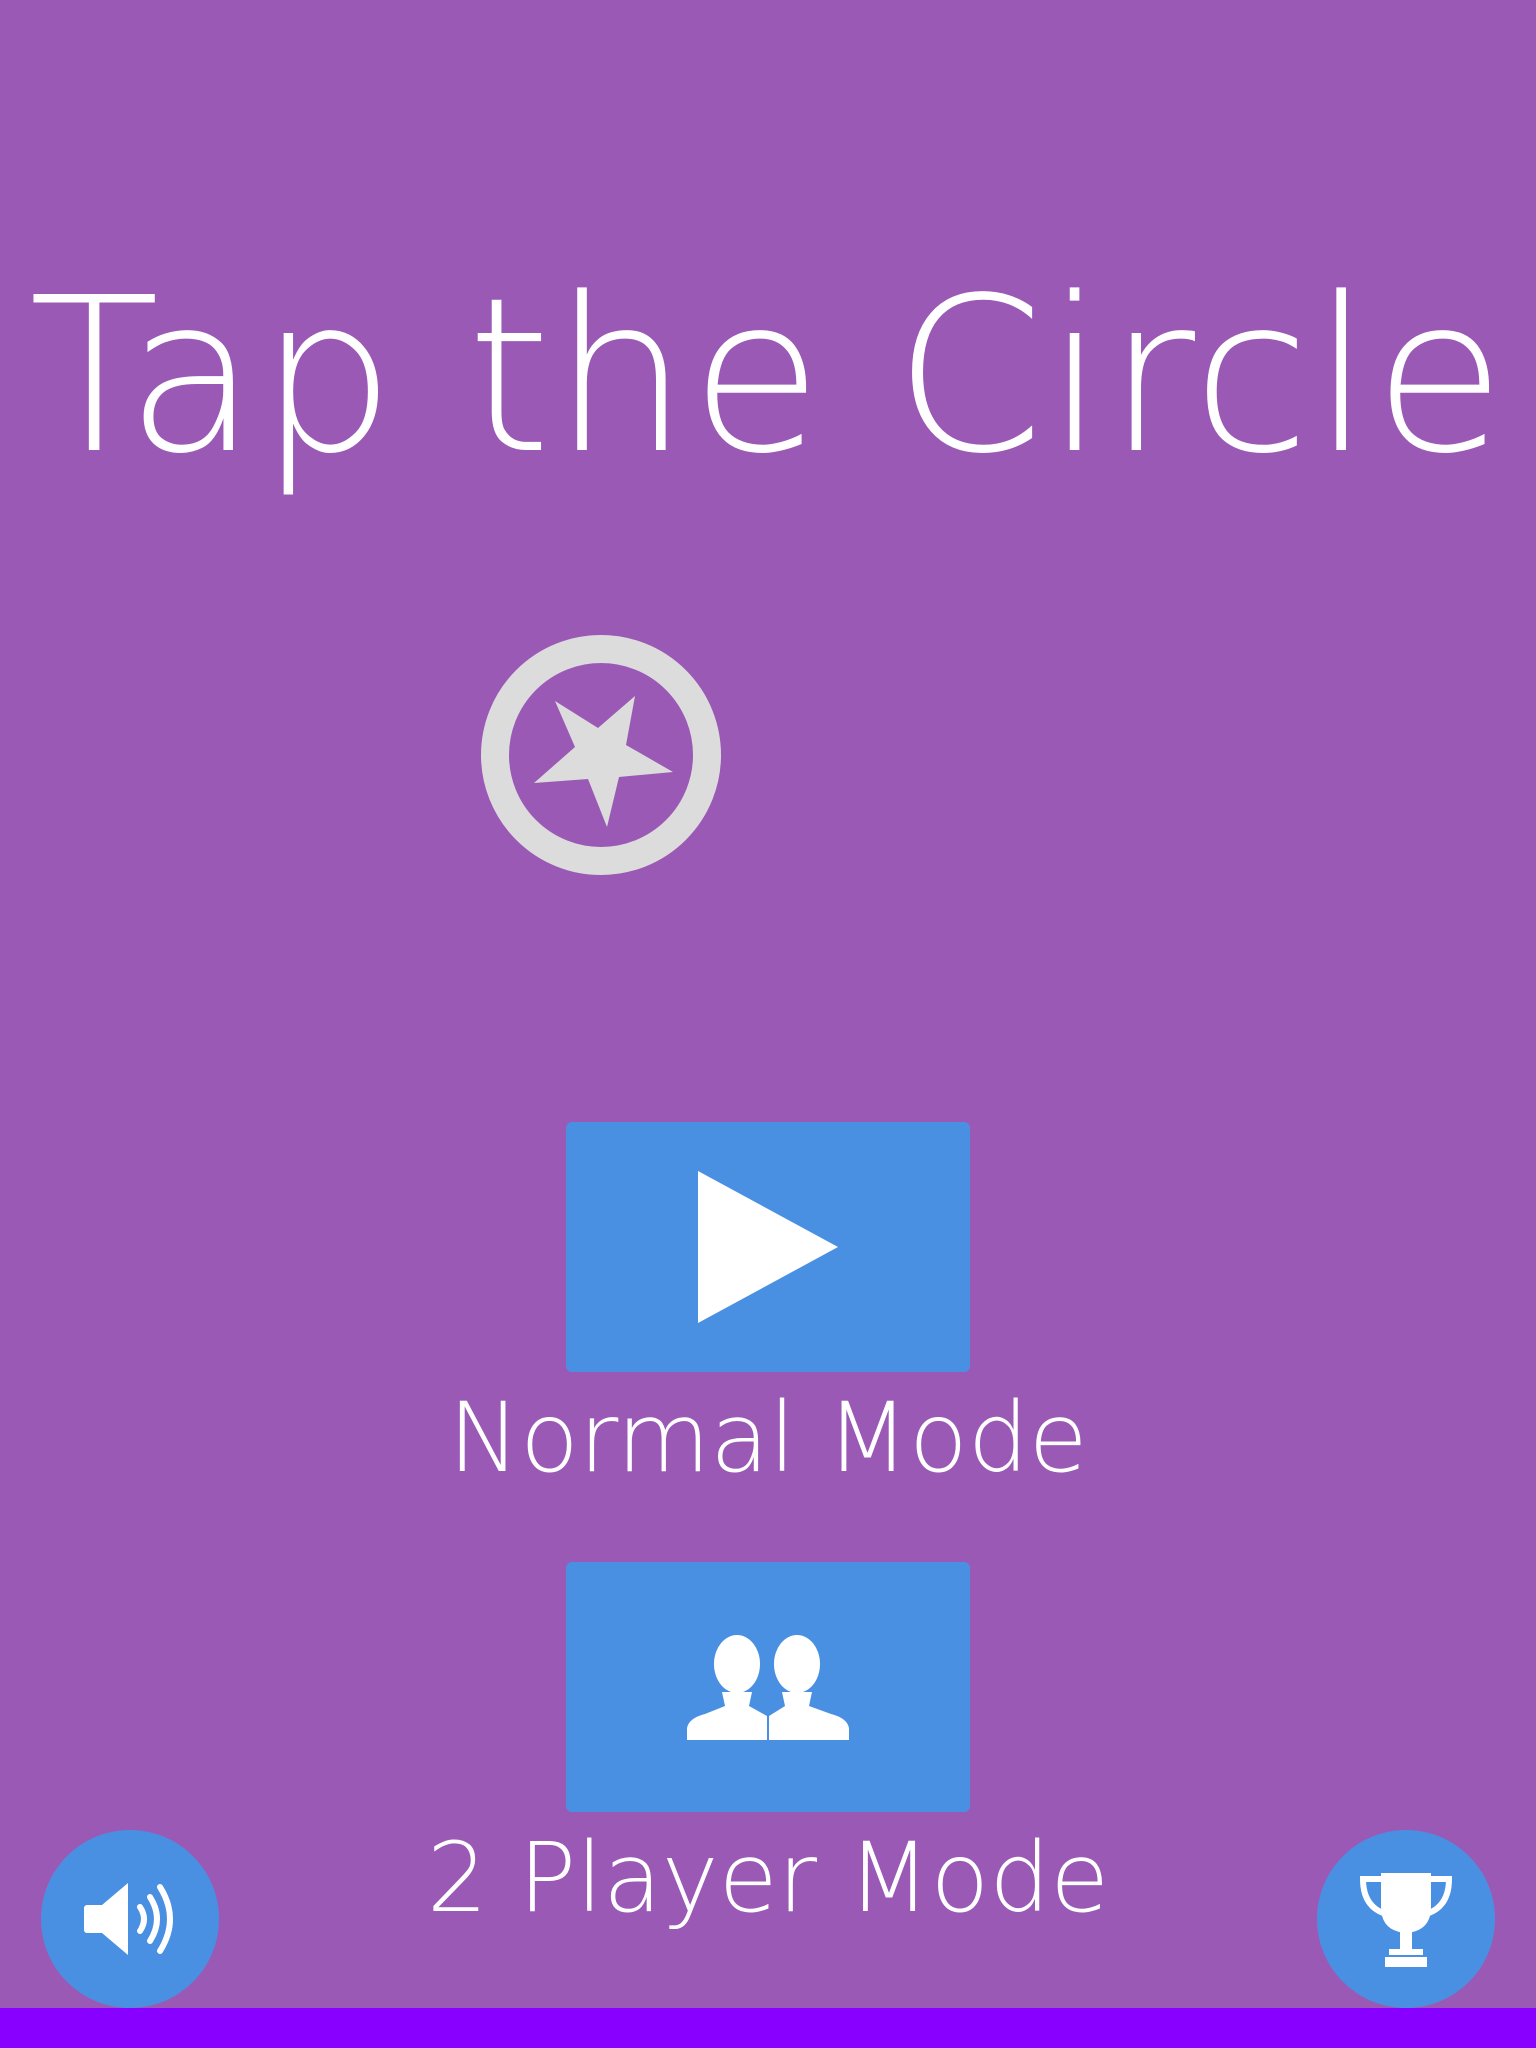 The height and width of the screenshot is (2048, 1536). I want to click on two-player-mode-button, so click(768, 1687).